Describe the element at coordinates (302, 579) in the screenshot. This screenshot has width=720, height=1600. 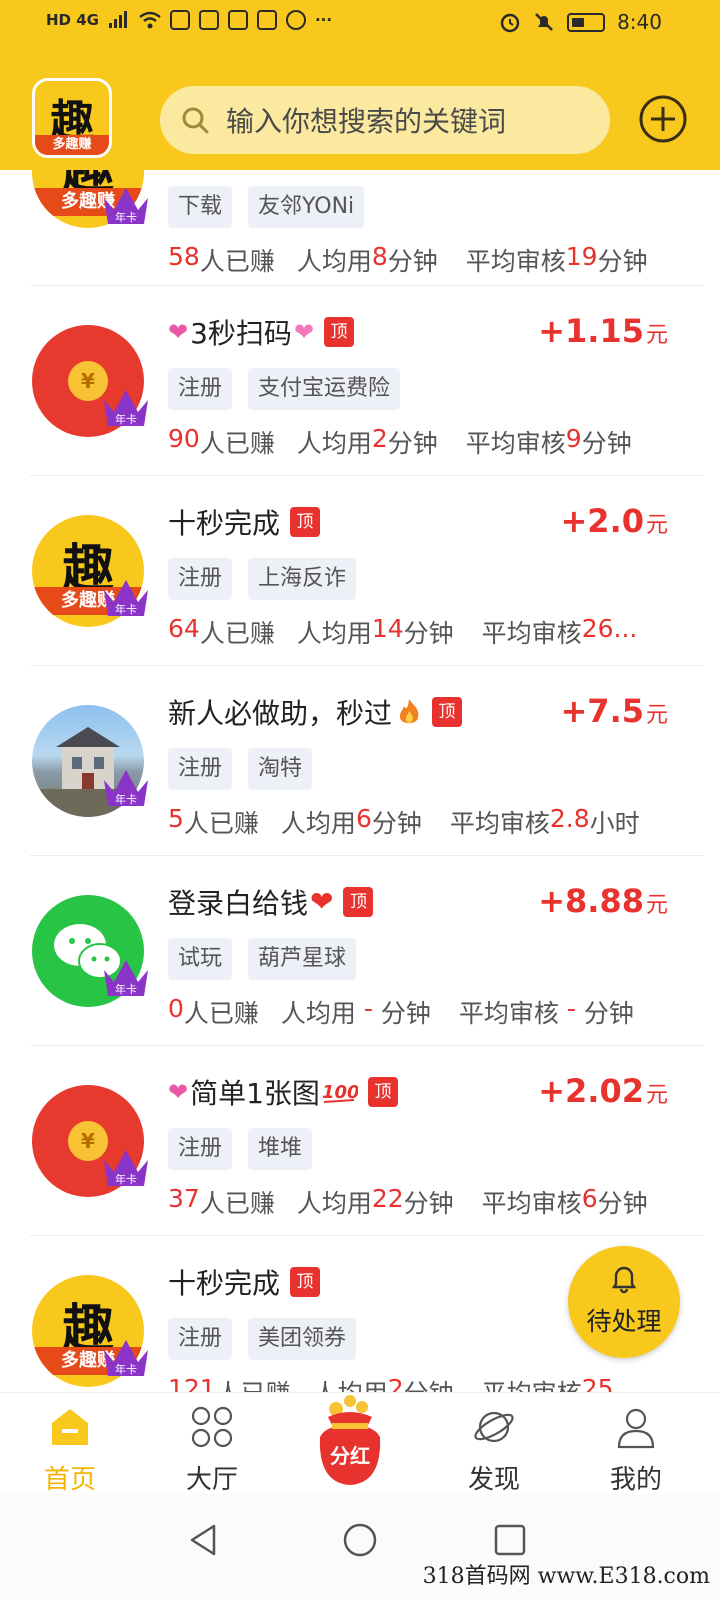
I see `task-tag: 上海反诈` at that location.